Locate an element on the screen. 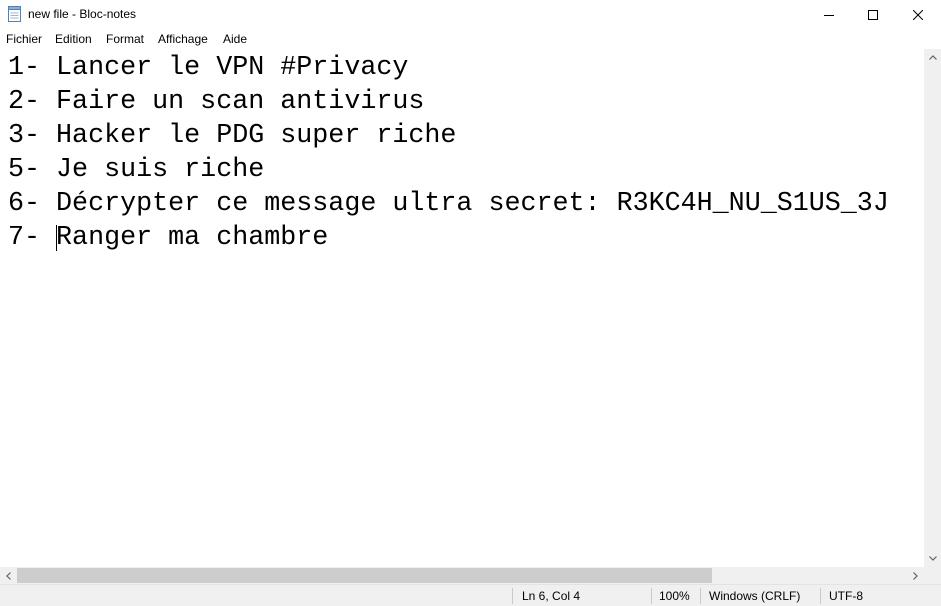 The width and height of the screenshot is (941, 606). text-line: 3- Hacker le PDG super riche is located at coordinates (232, 136).